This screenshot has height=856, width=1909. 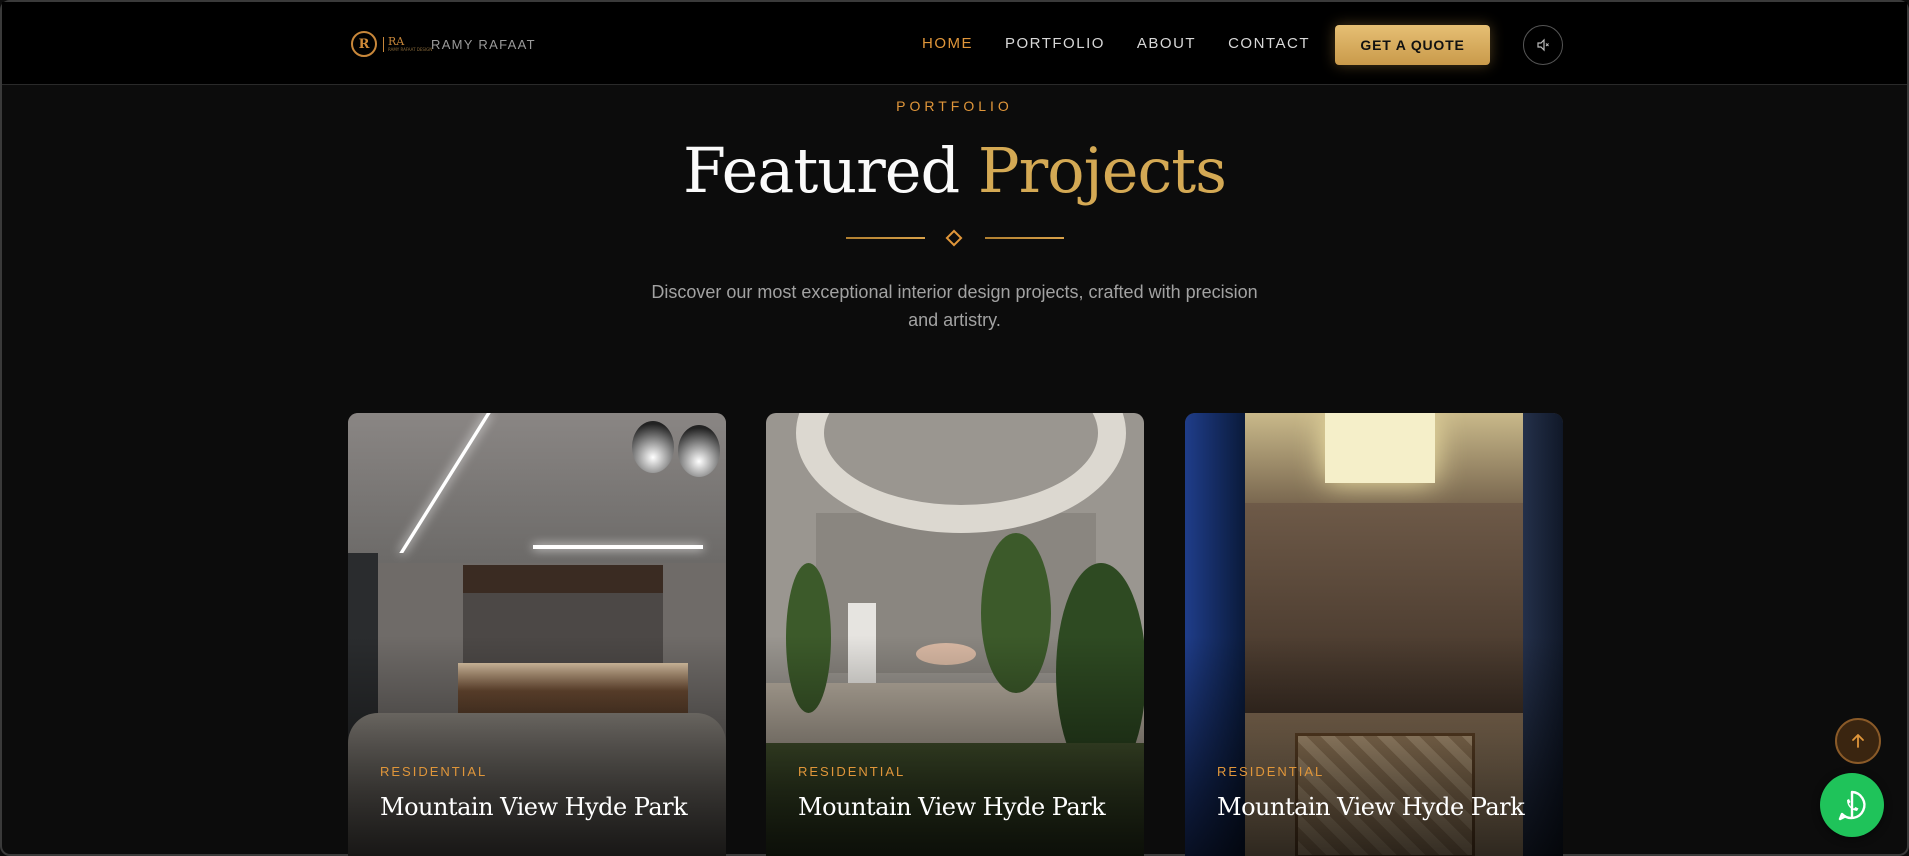 What do you see at coordinates (396, 41) in the screenshot?
I see `logo-initials: RA` at bounding box center [396, 41].